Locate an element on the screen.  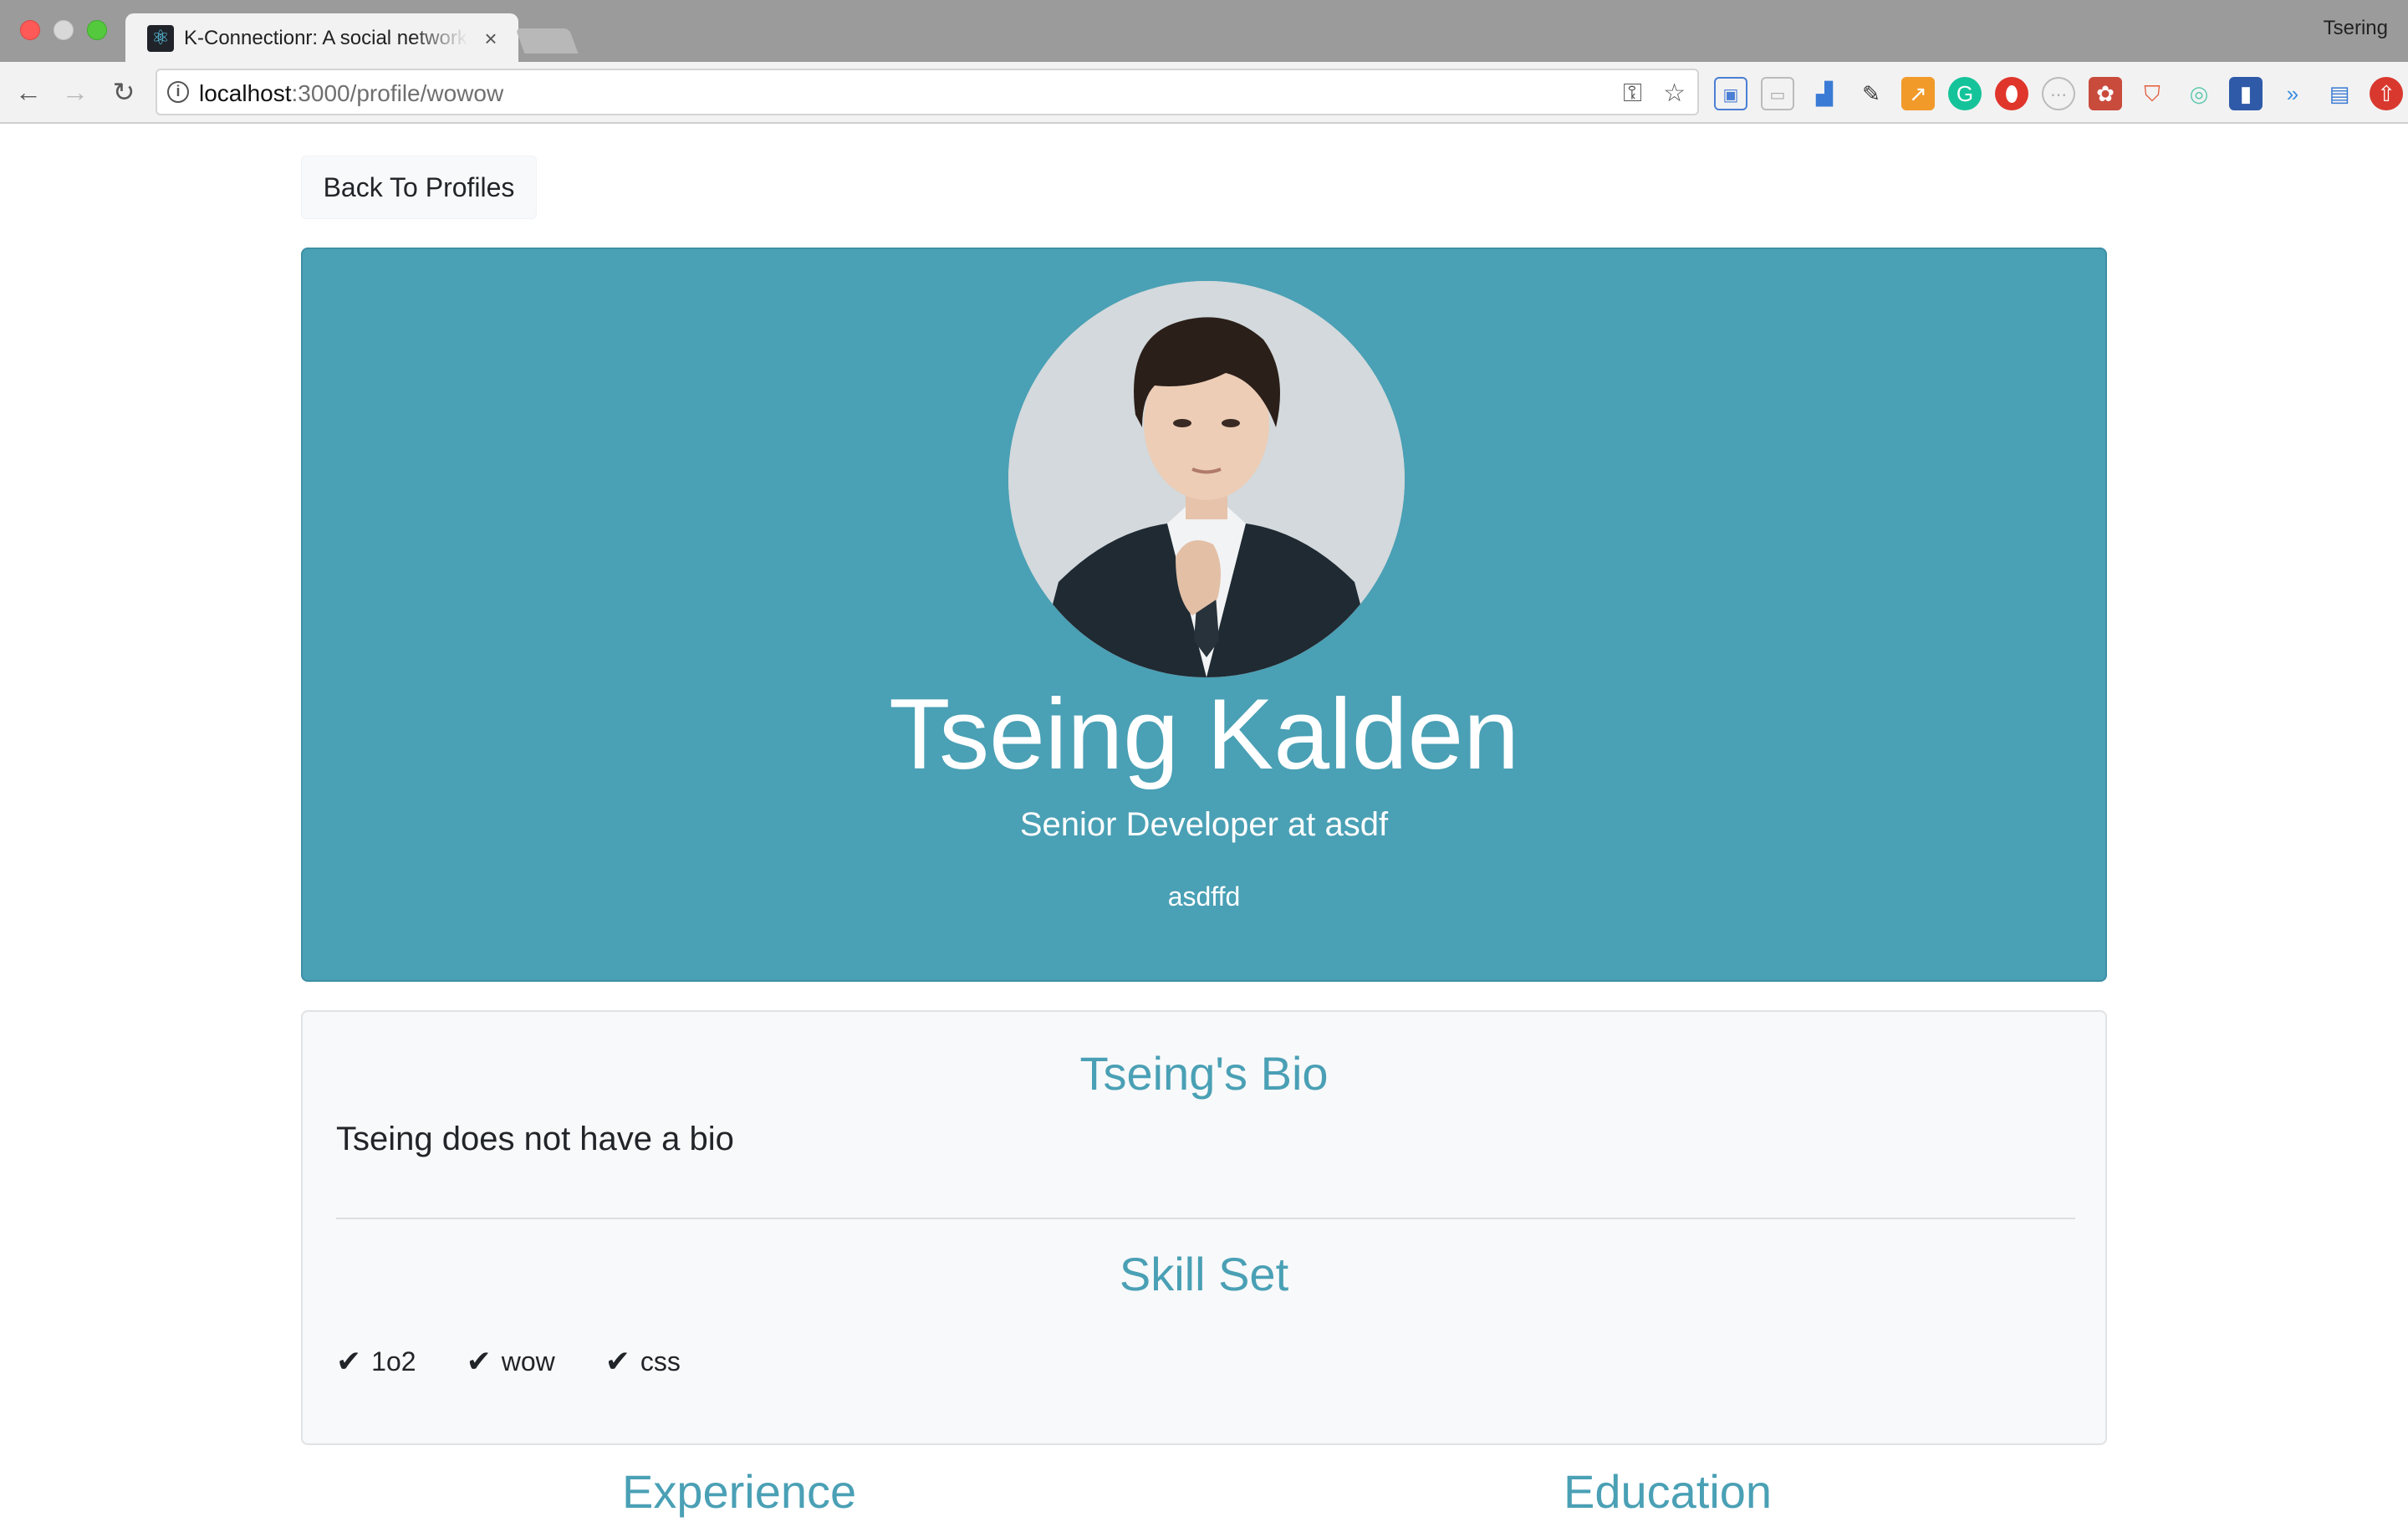
skill-item: ✔ wow is located at coordinates (511, 1362).